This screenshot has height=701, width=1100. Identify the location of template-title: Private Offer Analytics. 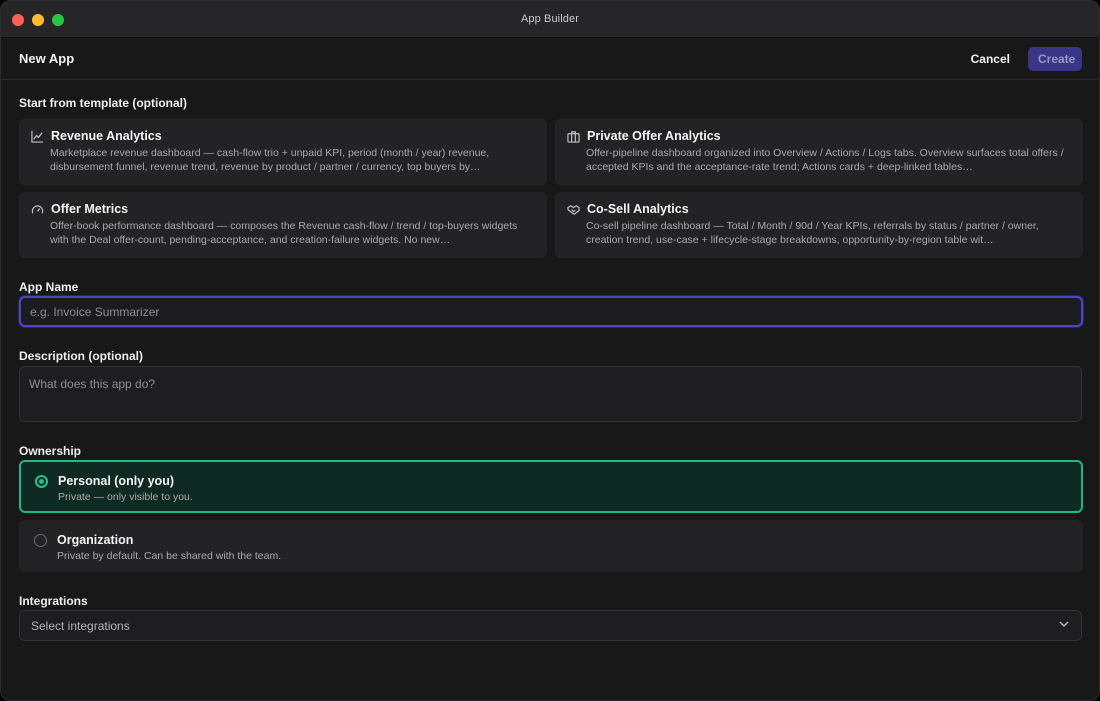
(654, 136).